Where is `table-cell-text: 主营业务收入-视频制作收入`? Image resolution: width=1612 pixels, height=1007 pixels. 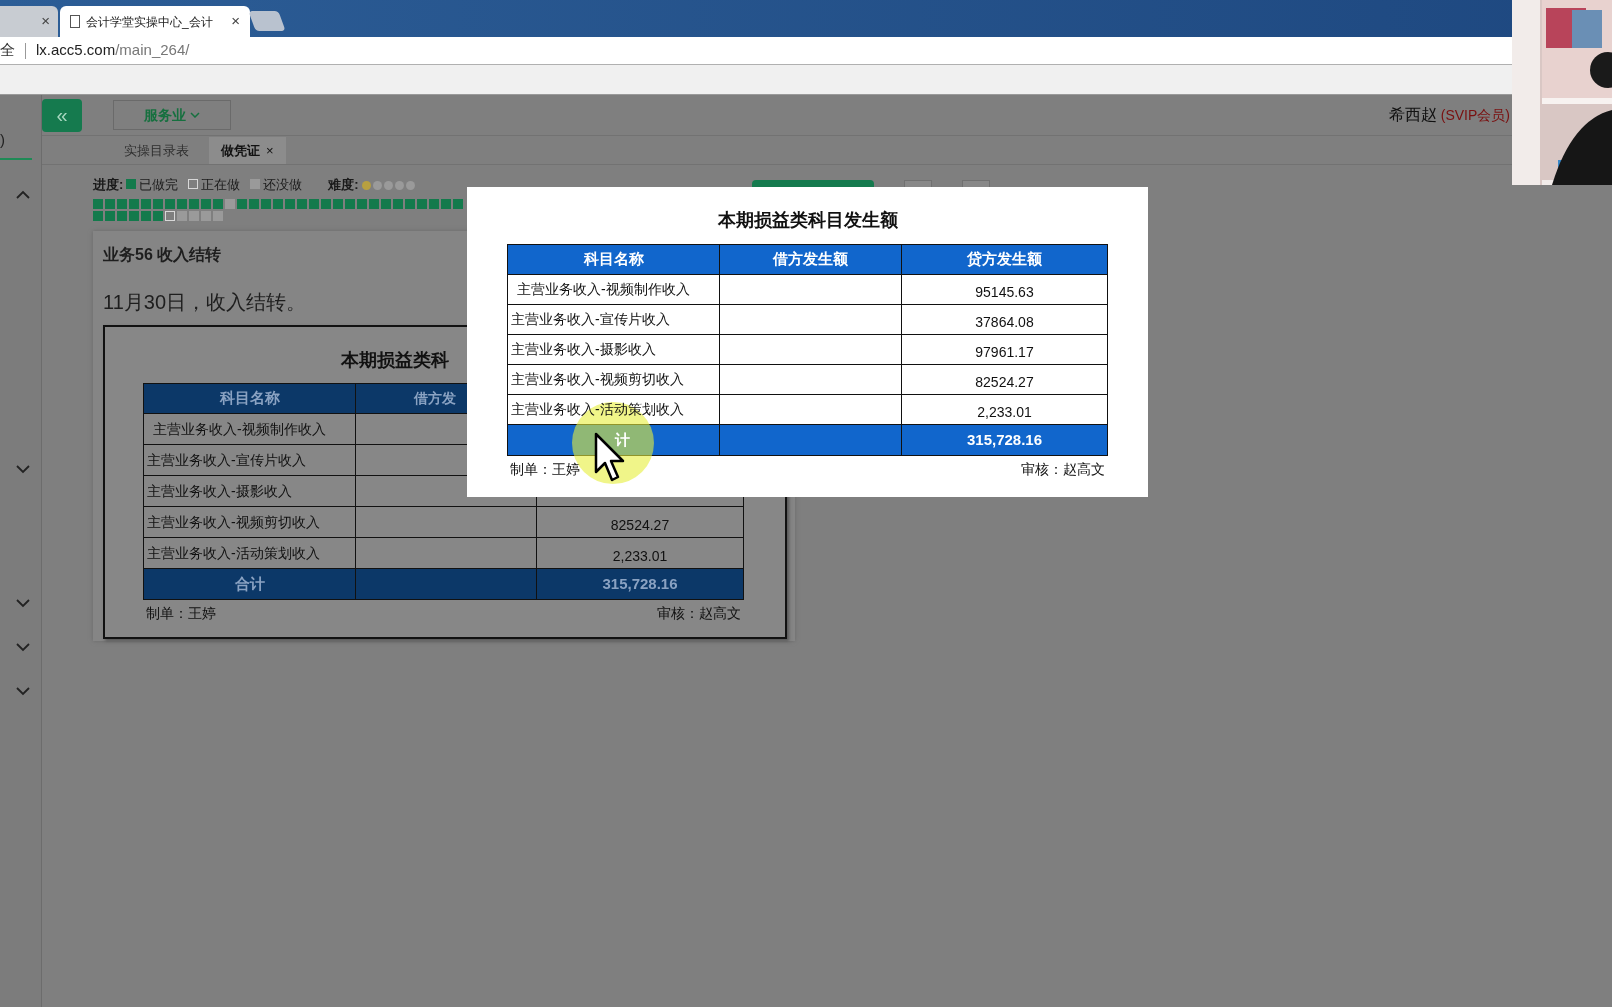 table-cell-text: 主营业务收入-视频制作收入 is located at coordinates (603, 289).